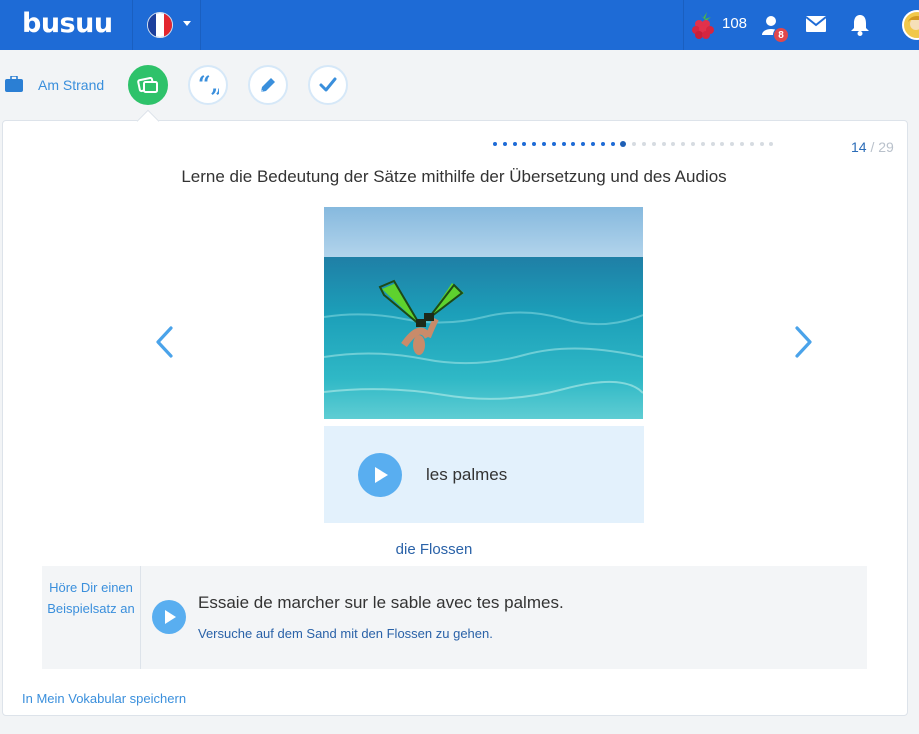 The image size is (919, 734). Describe the element at coordinates (169, 617) in the screenshot. I see `play-example-button` at that location.